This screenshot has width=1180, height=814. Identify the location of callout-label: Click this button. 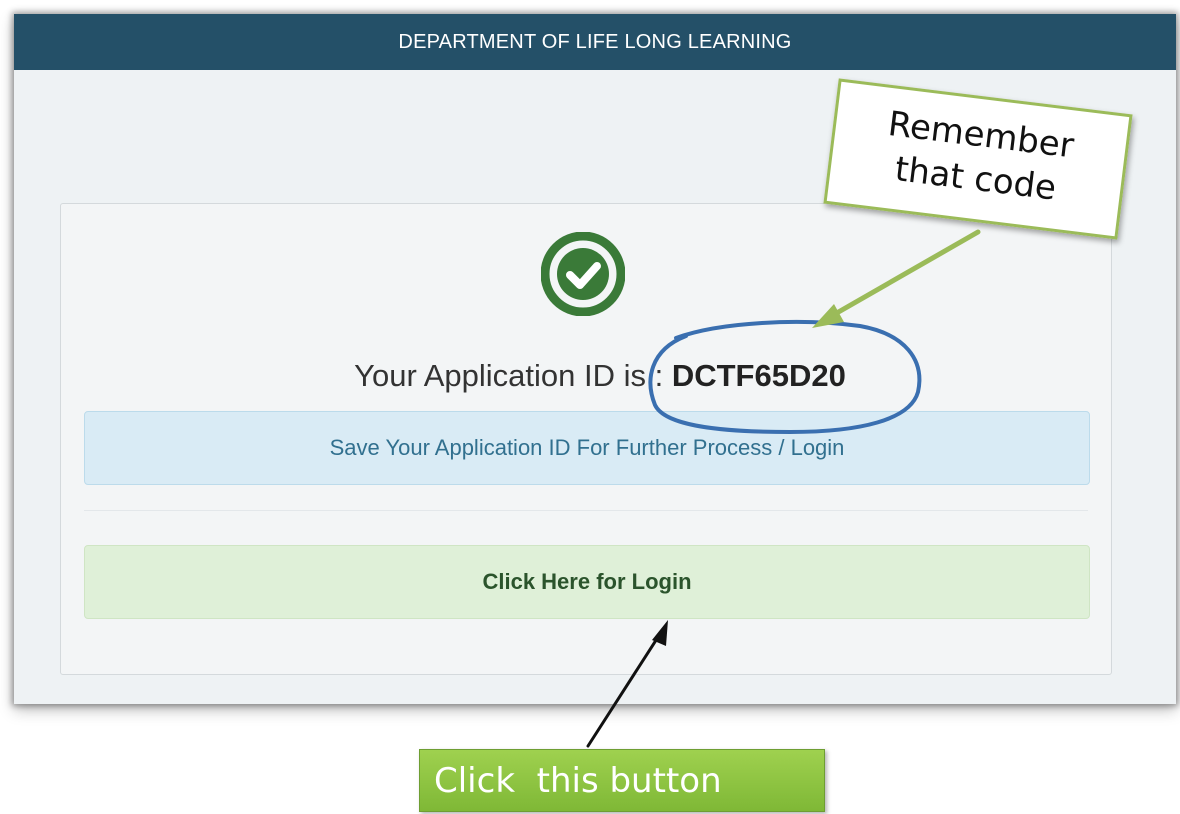
(578, 780).